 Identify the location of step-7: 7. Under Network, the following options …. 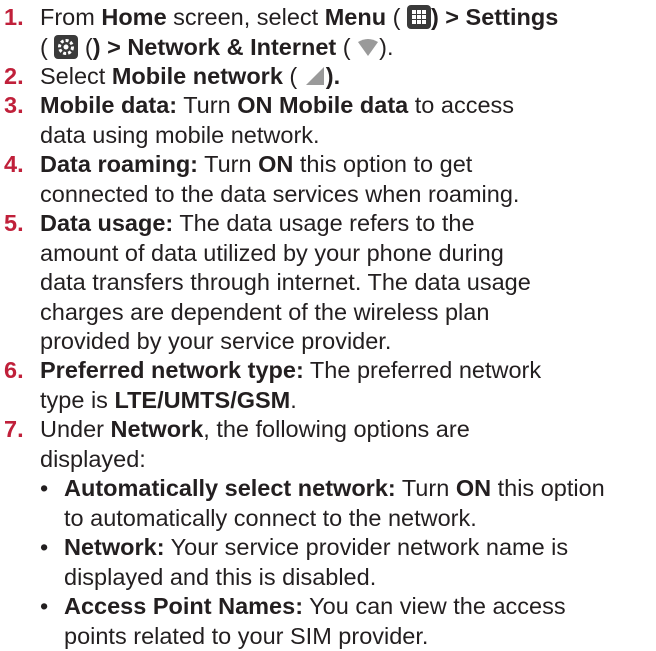
(324, 444).